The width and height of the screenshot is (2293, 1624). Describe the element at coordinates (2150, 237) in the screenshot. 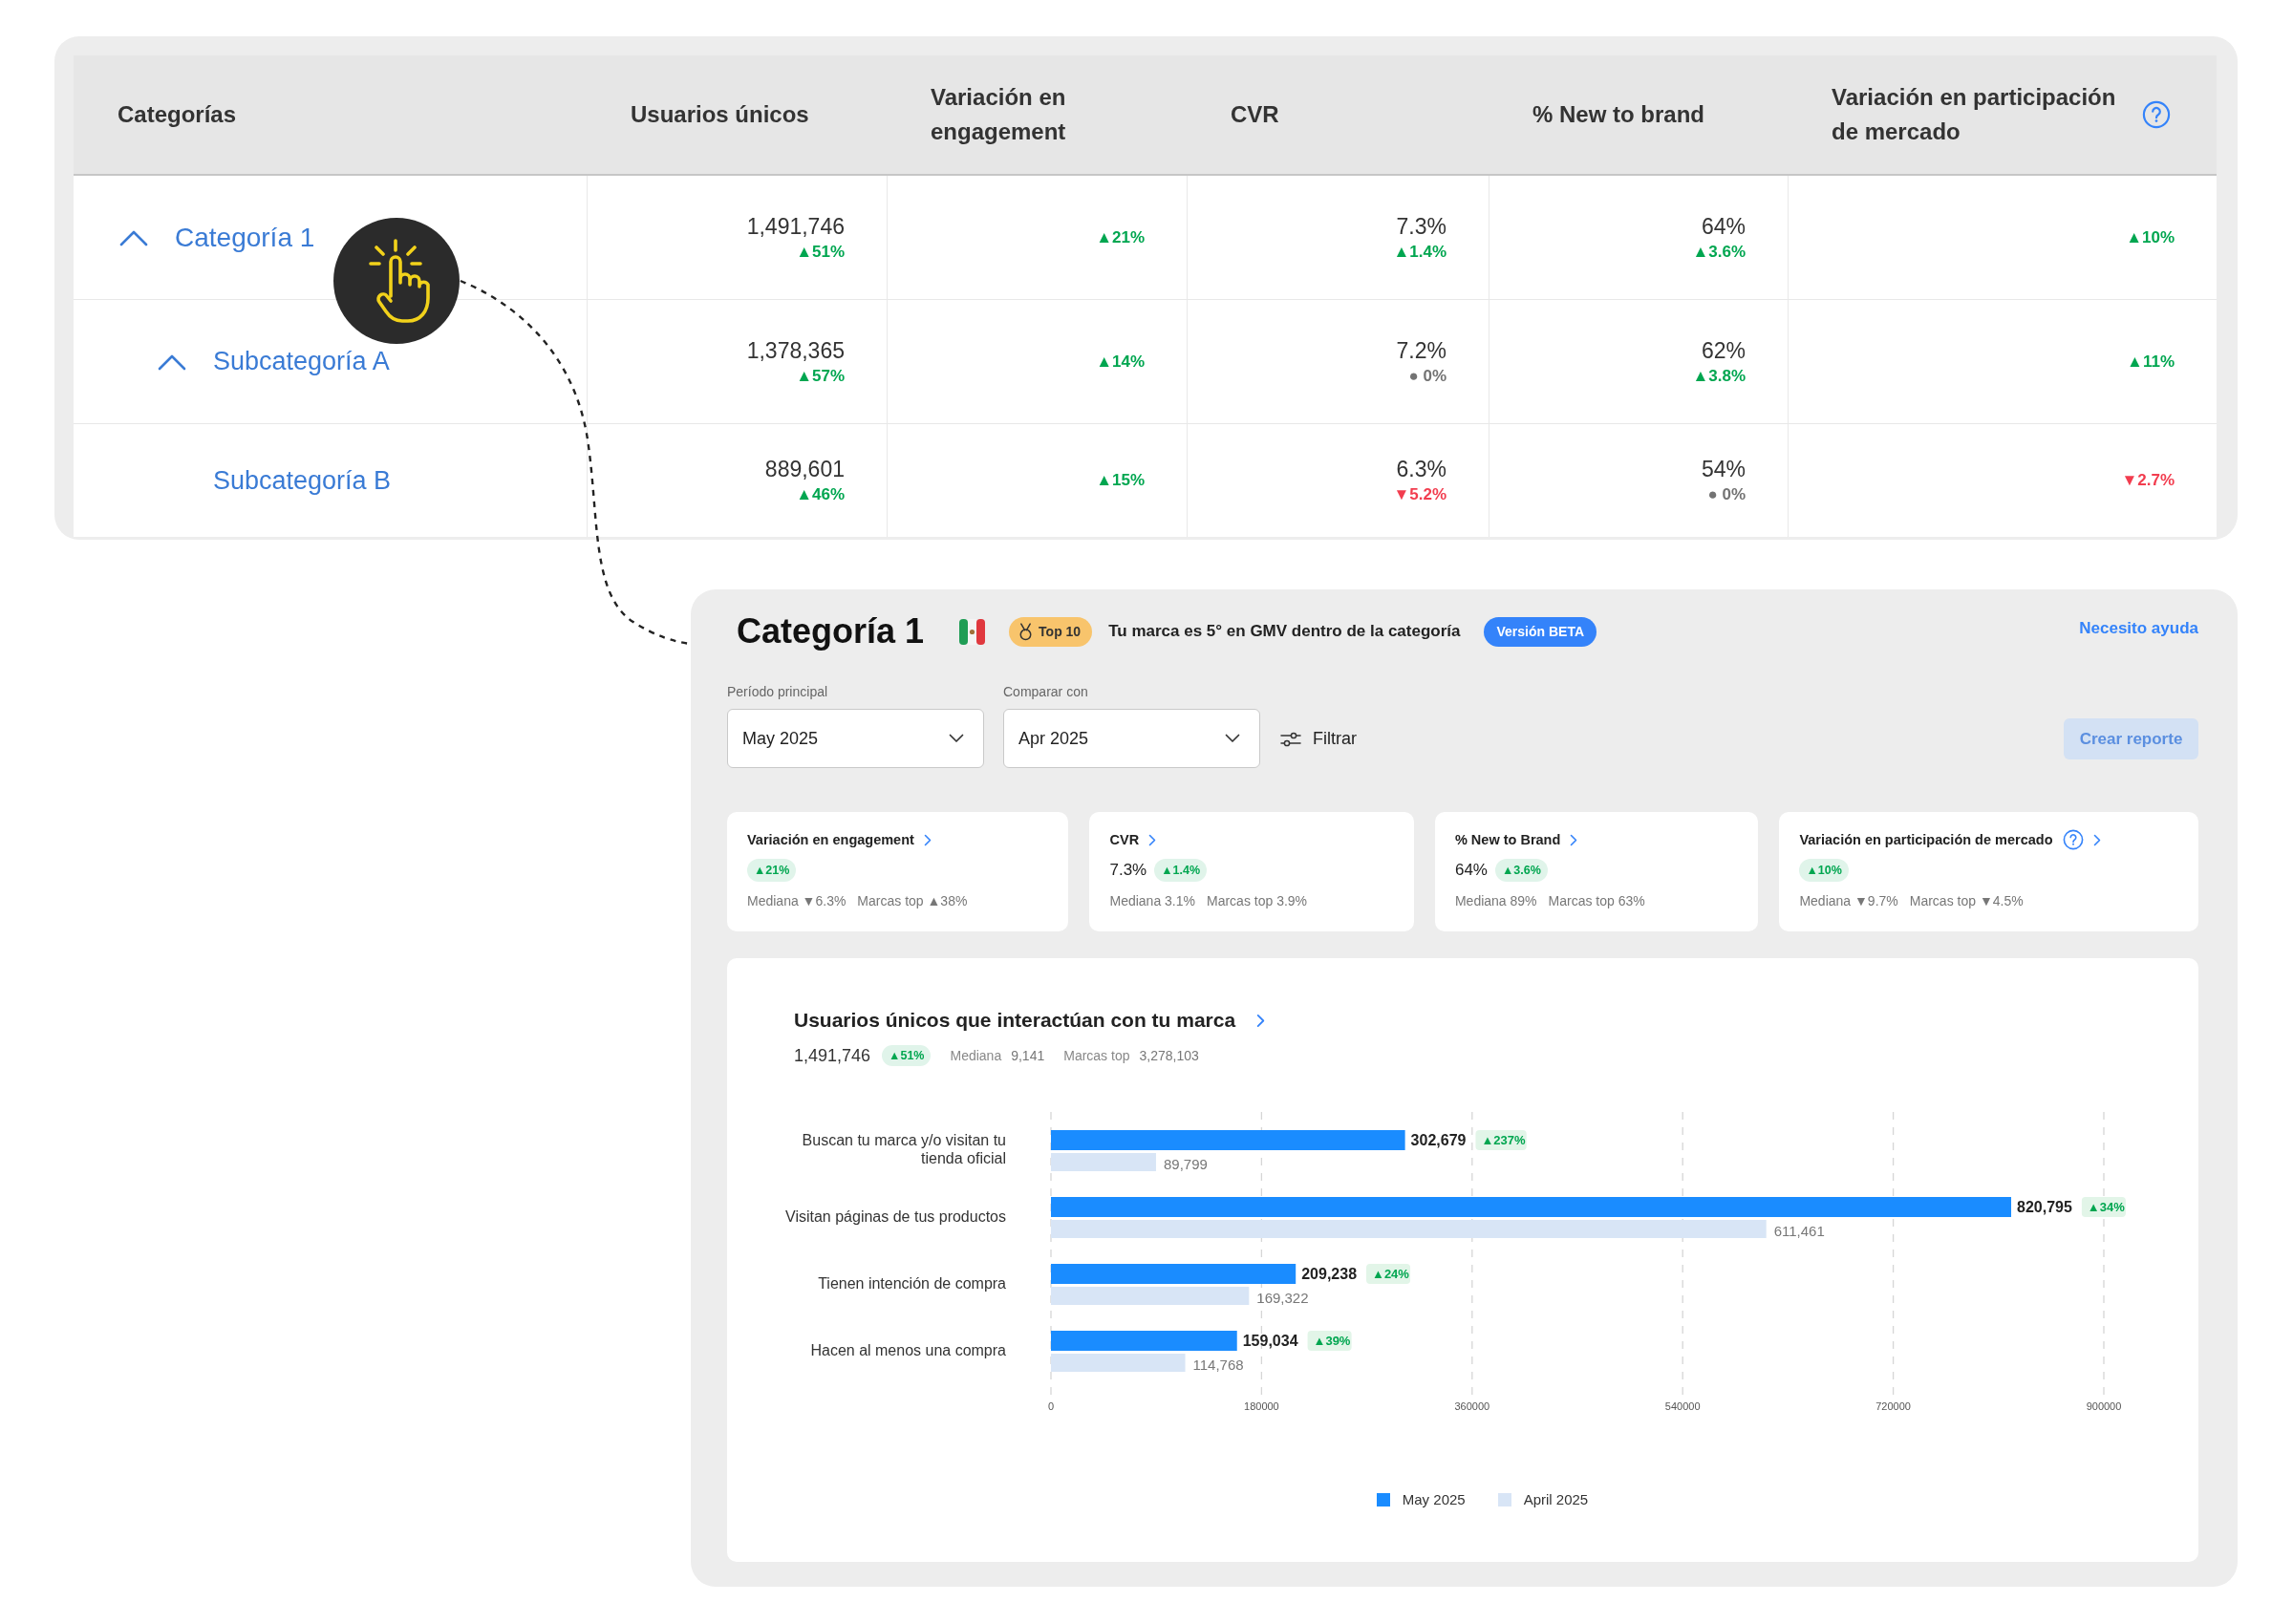

I see `change-value: ▲10%` at that location.